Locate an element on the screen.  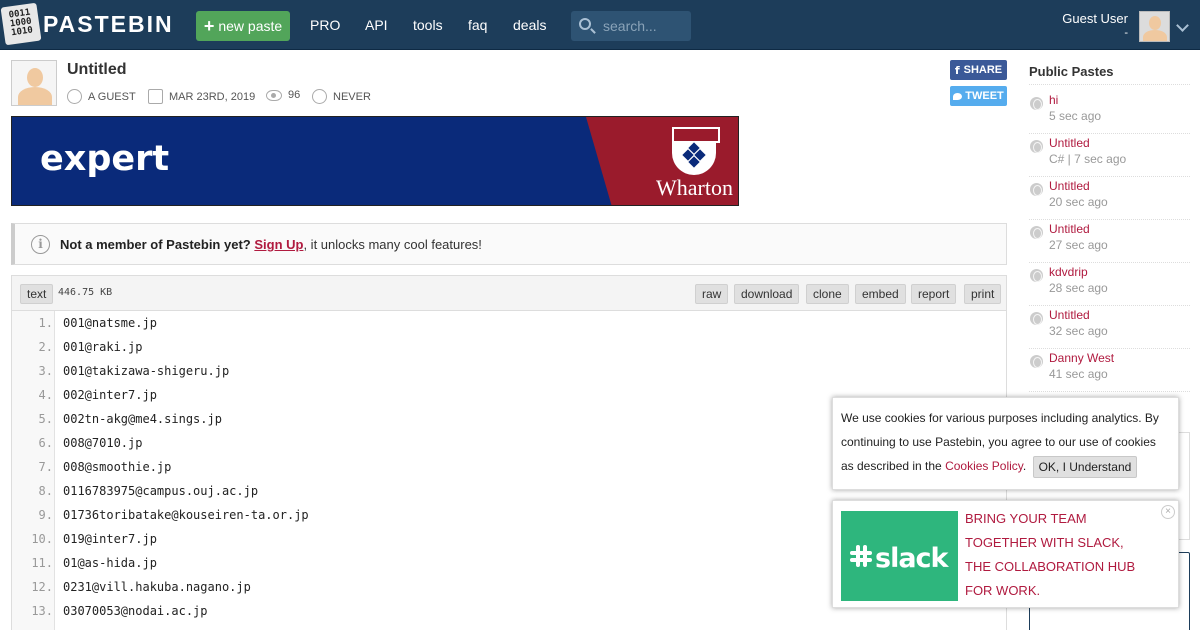
public-paste-item: kdvdrip 28 sec ago is located at coordinates (1109, 283).